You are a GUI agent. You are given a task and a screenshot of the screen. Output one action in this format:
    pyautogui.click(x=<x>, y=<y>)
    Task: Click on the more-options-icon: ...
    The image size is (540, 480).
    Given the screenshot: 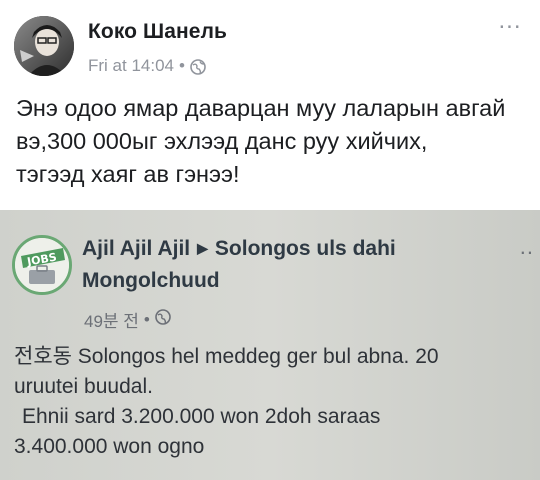 What is the action you would take?
    pyautogui.click(x=510, y=22)
    